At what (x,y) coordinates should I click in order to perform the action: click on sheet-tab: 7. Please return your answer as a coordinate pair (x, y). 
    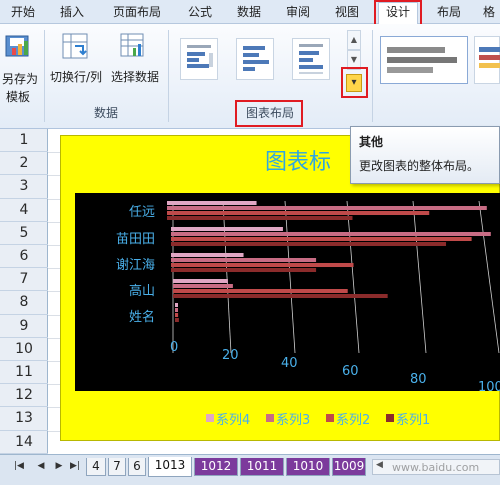
    Looking at the image, I should click on (117, 467).